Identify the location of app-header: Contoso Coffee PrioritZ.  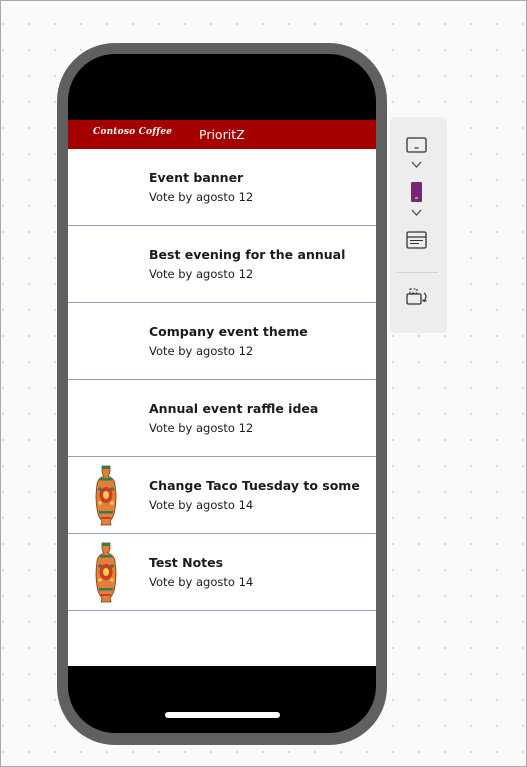
(222, 134).